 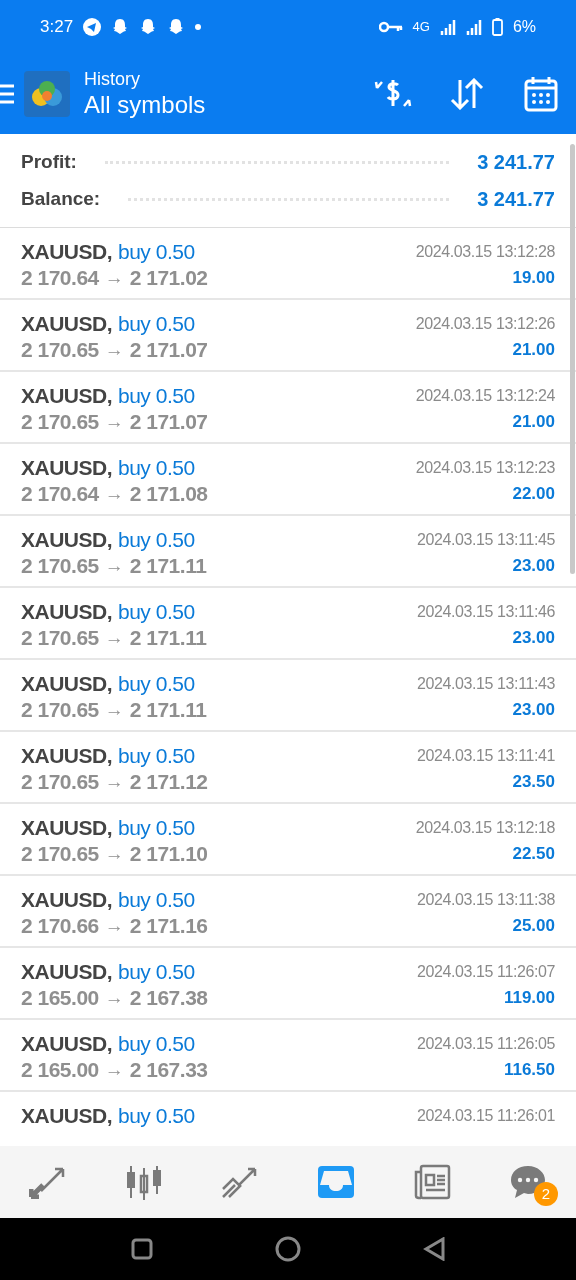 I want to click on open-price: 2 165.00, so click(x=60, y=998).